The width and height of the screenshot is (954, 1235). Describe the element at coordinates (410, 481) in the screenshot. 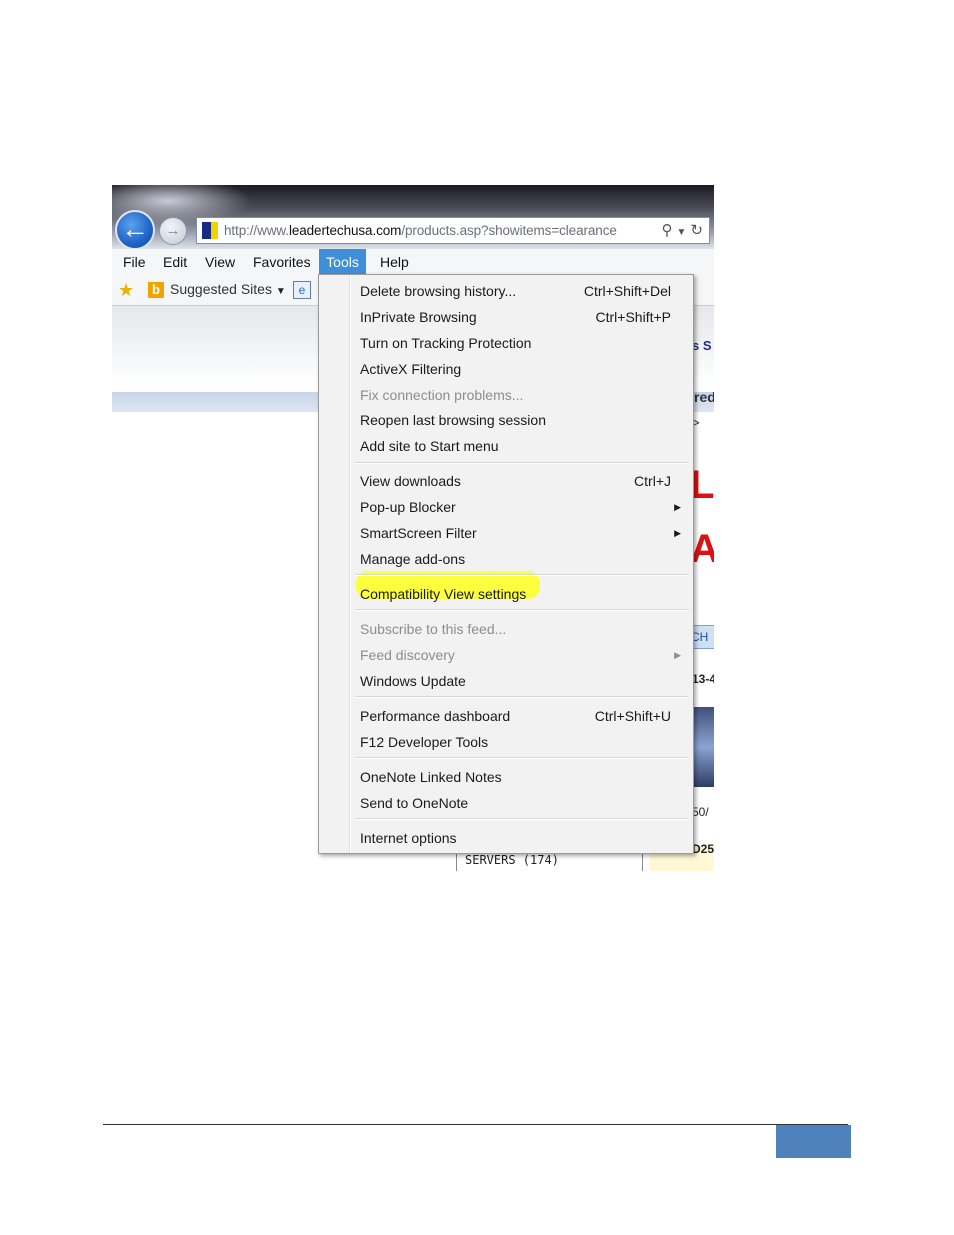

I see `menu-item-label: View downloads` at that location.